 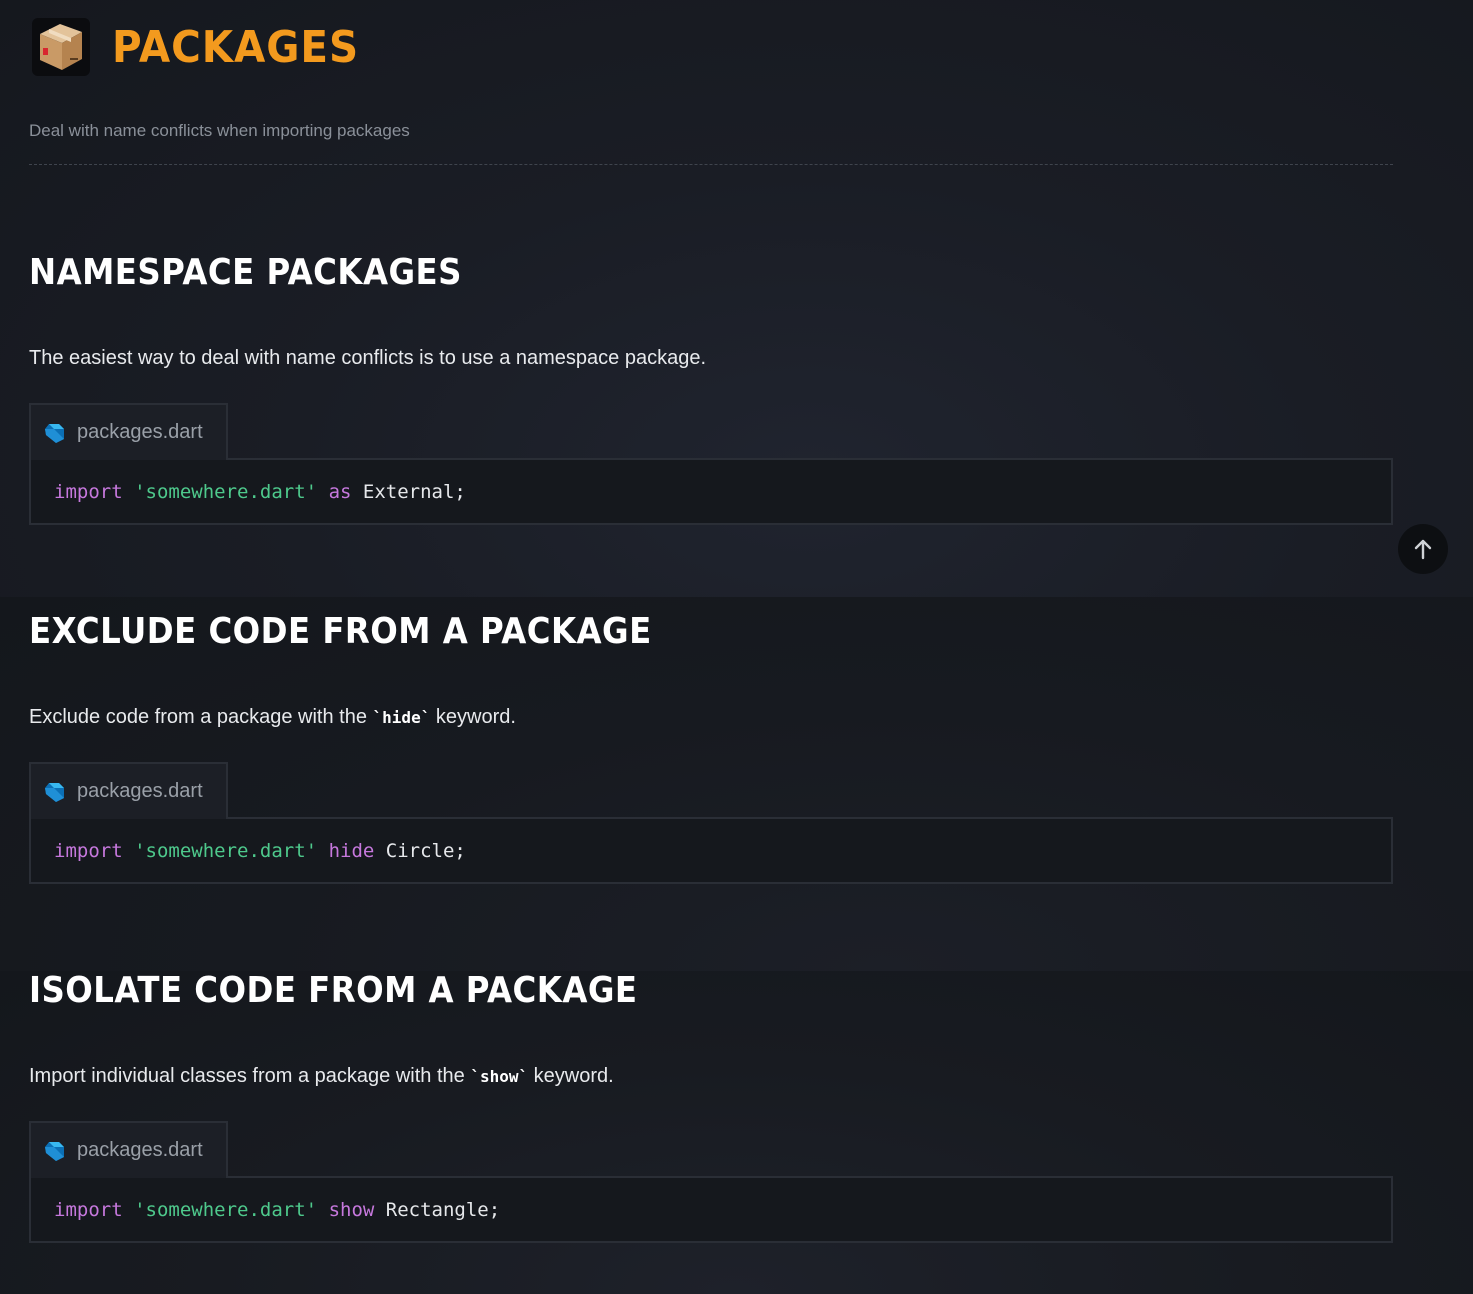 I want to click on code-keyword: hide, so click(x=351, y=850).